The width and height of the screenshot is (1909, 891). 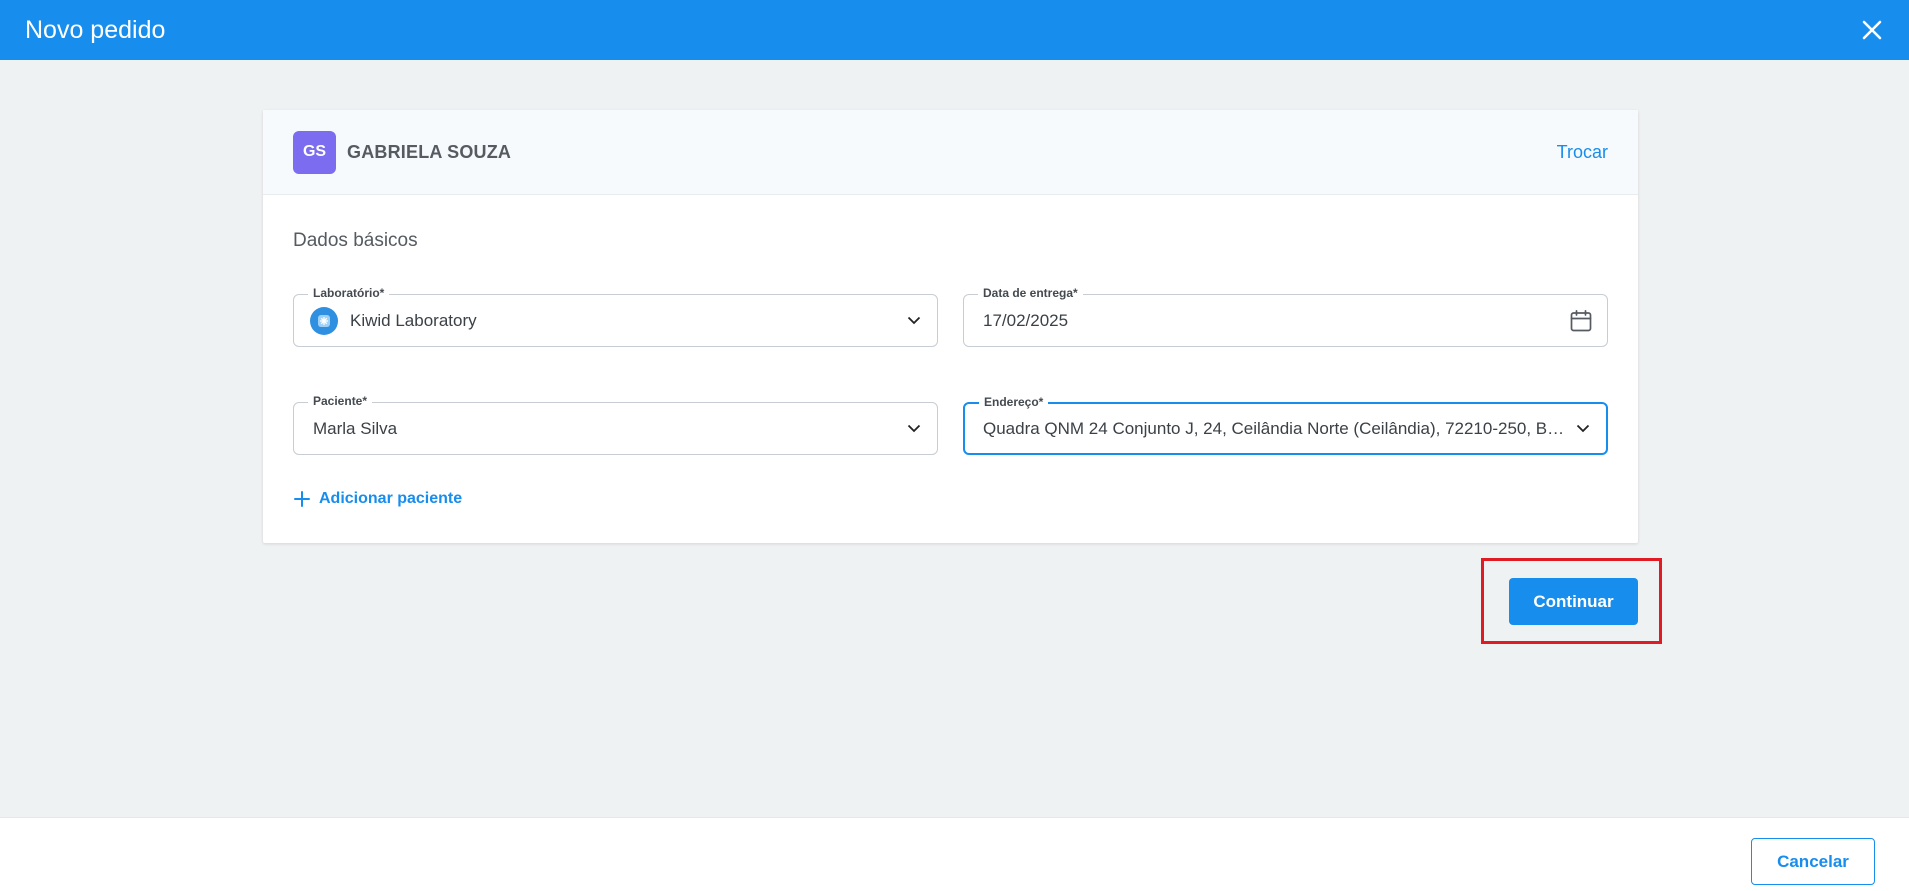 What do you see at coordinates (1014, 402) in the screenshot?
I see `address-label: Endereço*` at bounding box center [1014, 402].